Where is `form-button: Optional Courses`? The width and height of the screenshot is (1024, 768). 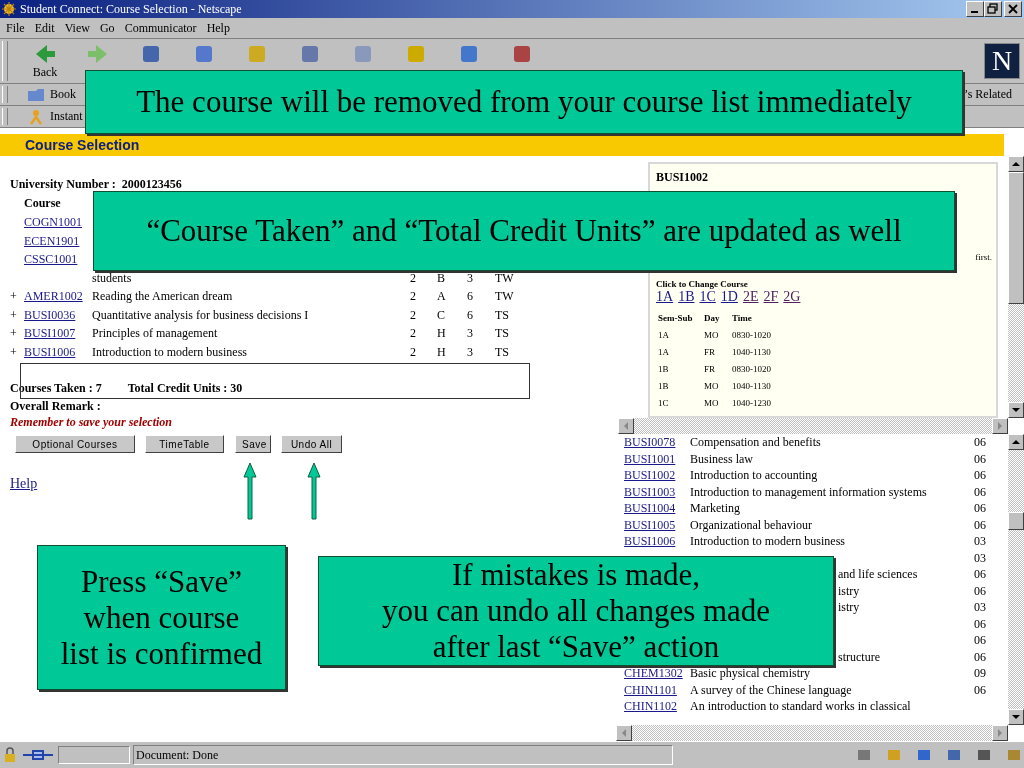 form-button: Optional Courses is located at coordinates (75, 444).